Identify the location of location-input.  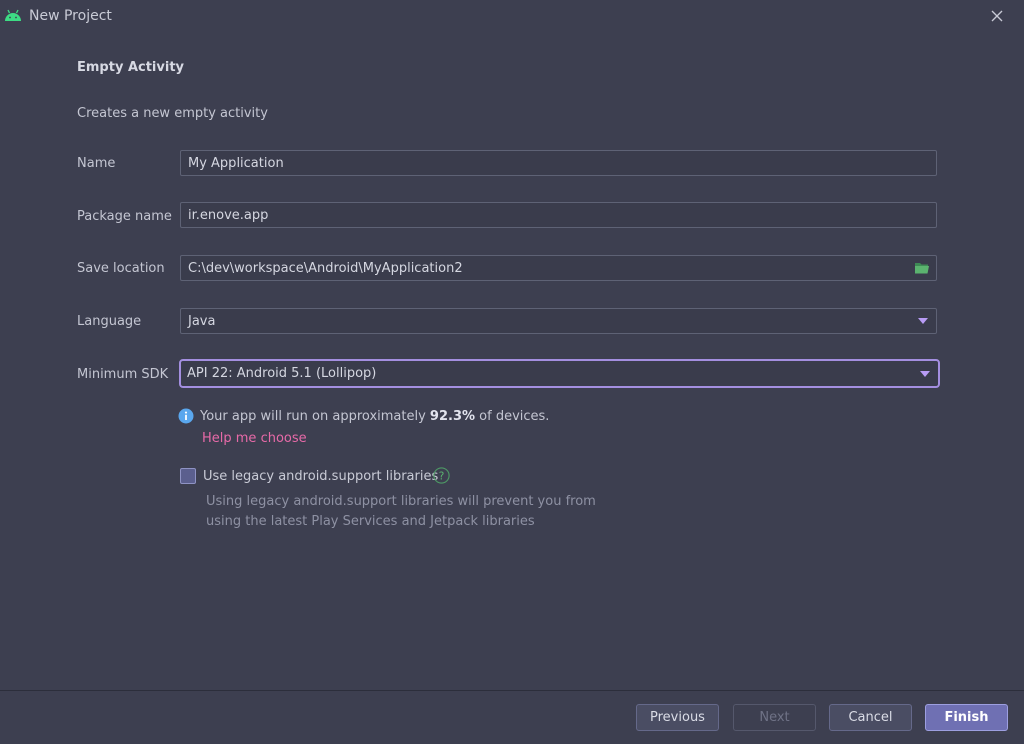
(558, 268).